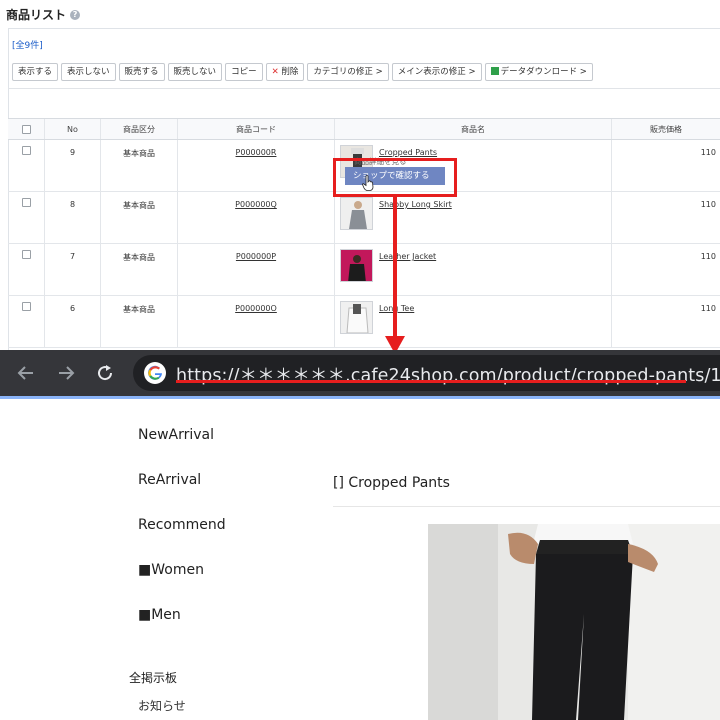 This screenshot has height=720, width=720. What do you see at coordinates (159, 615) in the screenshot?
I see `category-link: ■Men` at bounding box center [159, 615].